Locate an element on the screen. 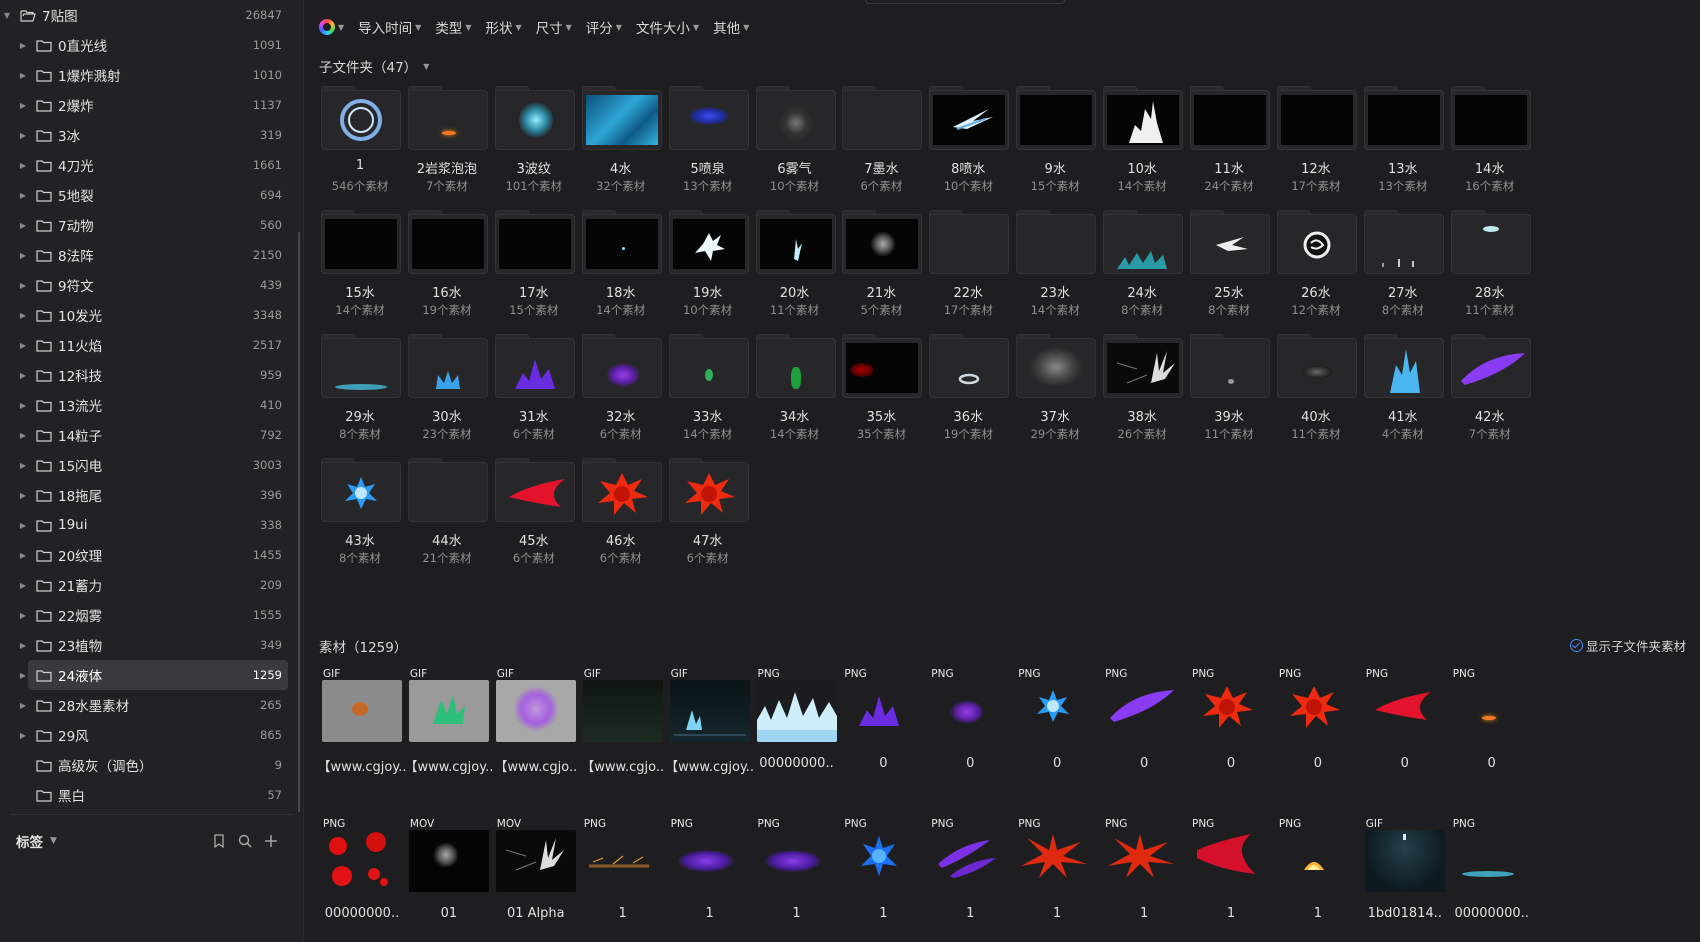  subfolder-card: 3波纹 101个素材 is located at coordinates (534, 149).